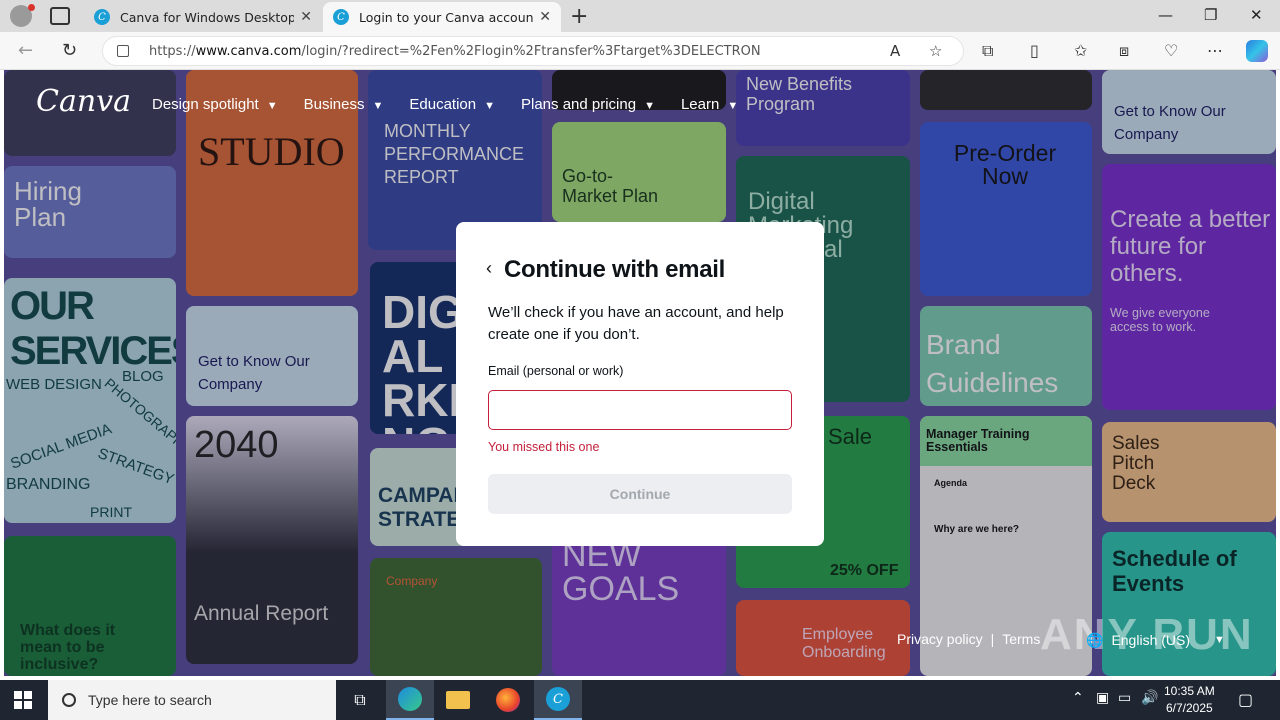 The height and width of the screenshot is (720, 1280). Describe the element at coordinates (556, 371) in the screenshot. I see `email-label: Email (personal or work)` at that location.